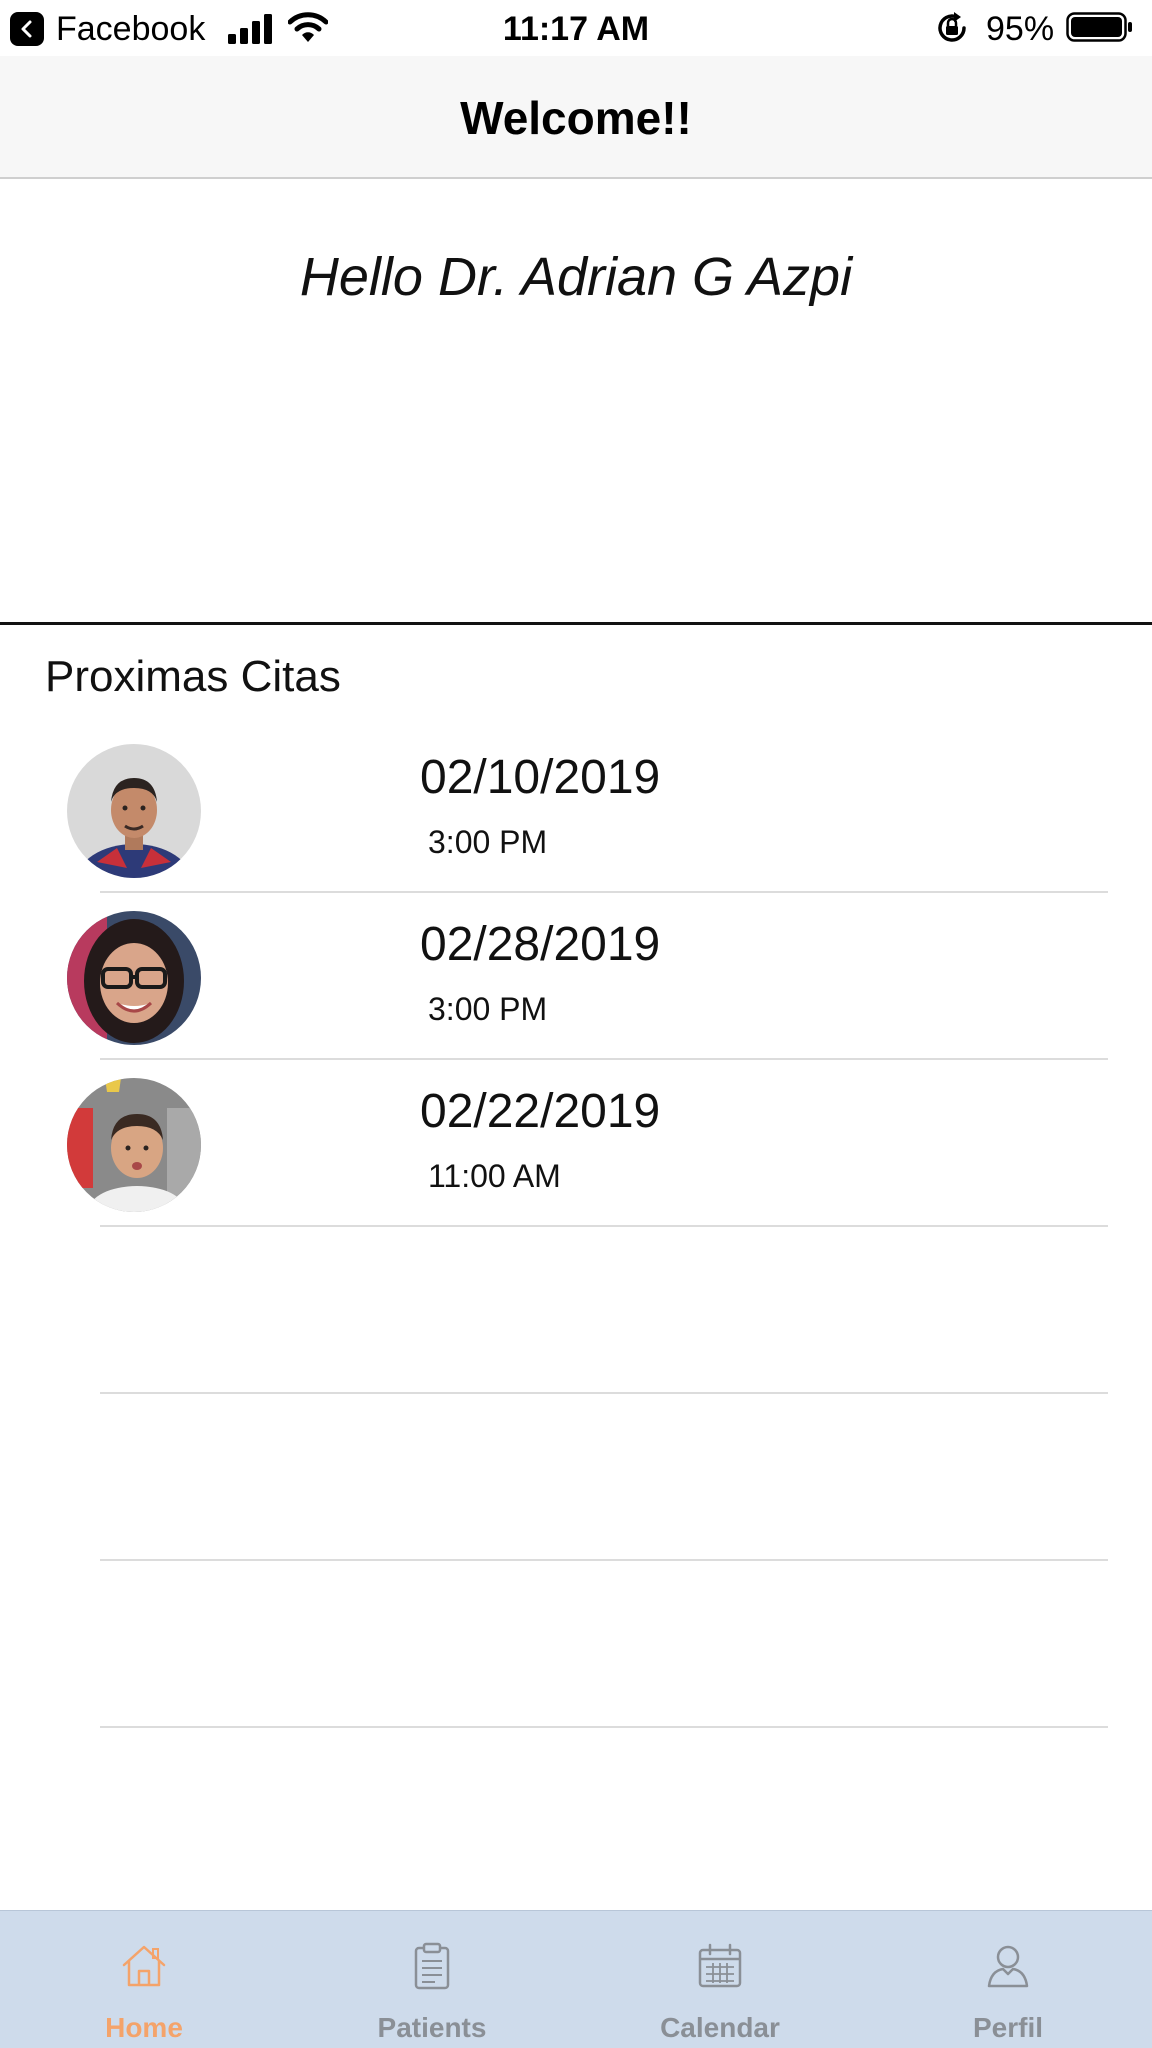 The width and height of the screenshot is (1152, 2048). What do you see at coordinates (494, 1176) in the screenshot?
I see `appointment-time: 11:00 AM` at bounding box center [494, 1176].